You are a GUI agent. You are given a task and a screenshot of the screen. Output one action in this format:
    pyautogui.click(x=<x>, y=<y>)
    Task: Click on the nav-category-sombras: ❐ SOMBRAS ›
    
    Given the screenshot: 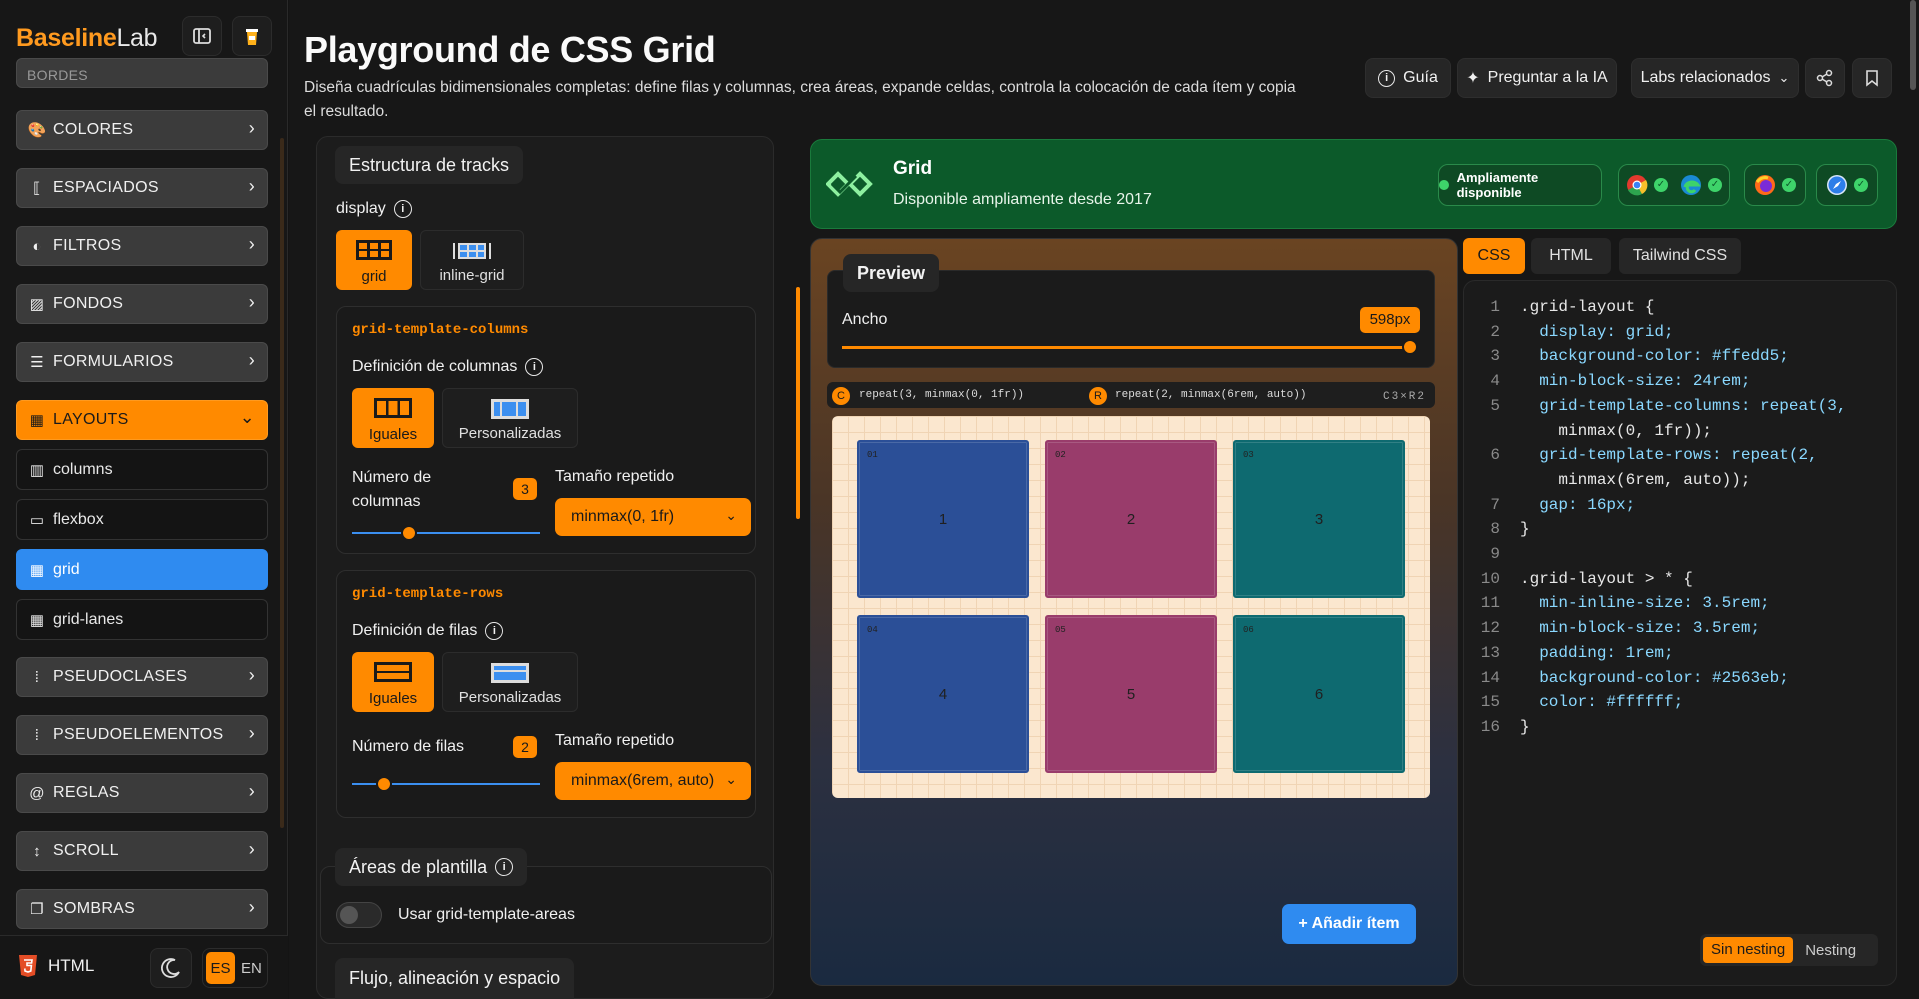 What is the action you would take?
    pyautogui.click(x=142, y=909)
    